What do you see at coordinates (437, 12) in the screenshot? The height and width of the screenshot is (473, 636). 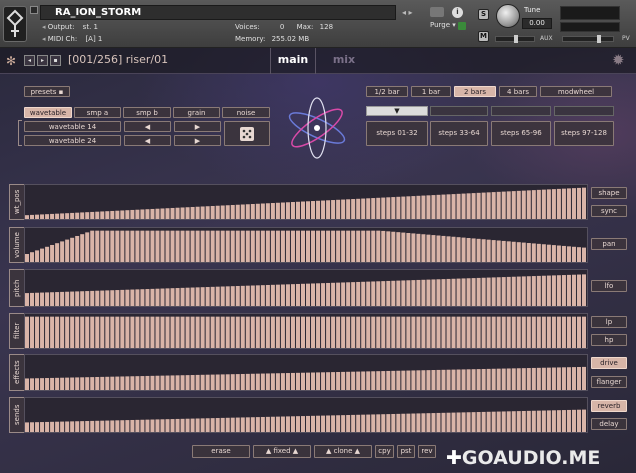 I see `camera-icon` at bounding box center [437, 12].